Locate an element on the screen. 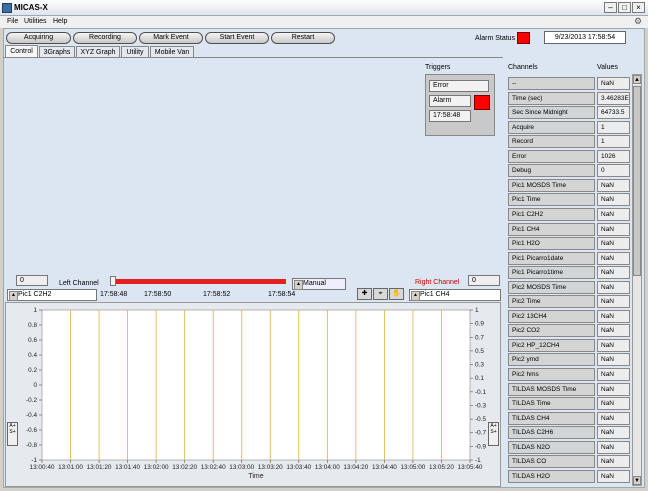 Image resolution: width=648 pixels, height=491 pixels. menu-utilities: Utilities is located at coordinates (35, 21).